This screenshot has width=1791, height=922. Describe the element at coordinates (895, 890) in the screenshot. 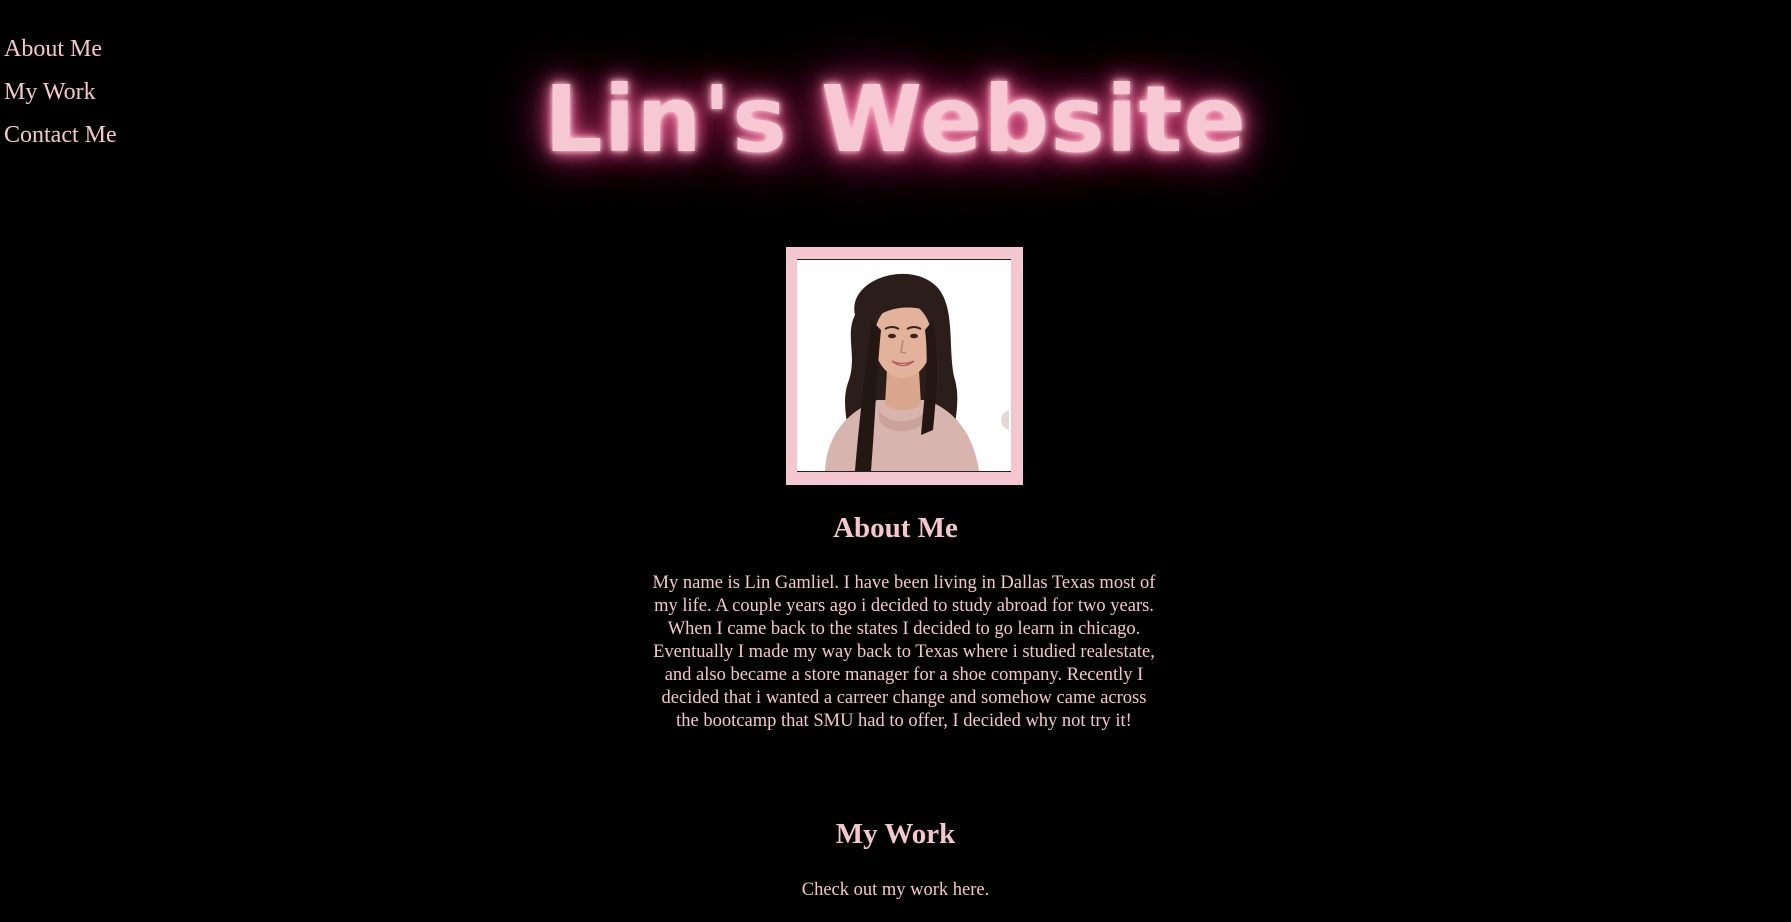

I see `my-work-text: Check out my work here.` at that location.